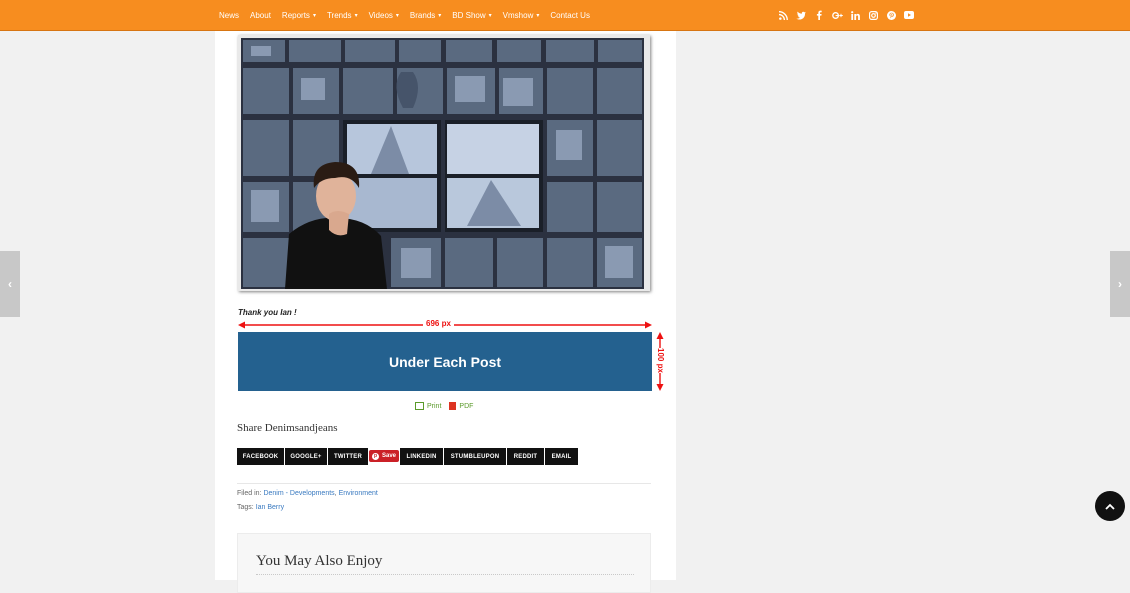 Image resolution: width=1130 pixels, height=593 pixels. What do you see at coordinates (299, 15) in the screenshot?
I see `nav-item-reports: Reports ▾` at bounding box center [299, 15].